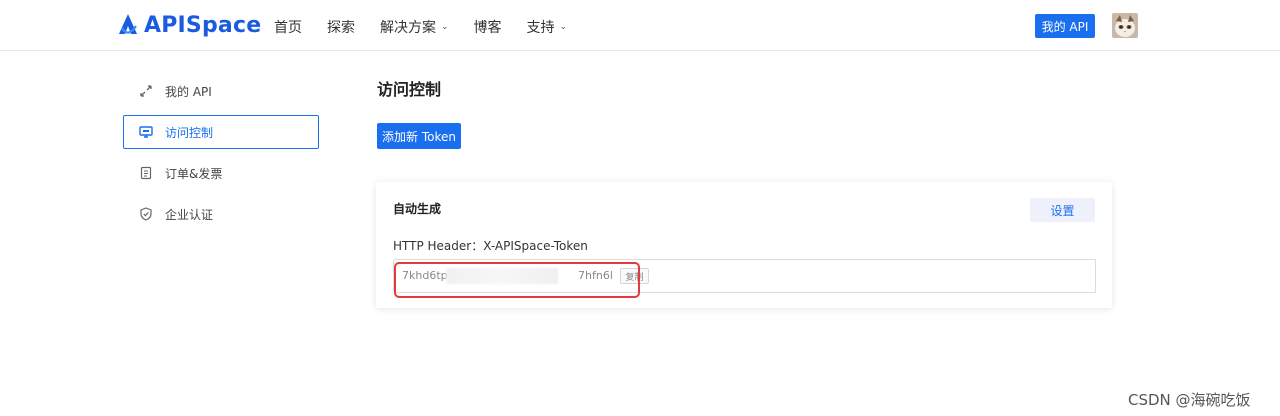 This screenshot has width=1280, height=416. I want to click on sidebar-item-access-control: 访问控制, so click(221, 132).